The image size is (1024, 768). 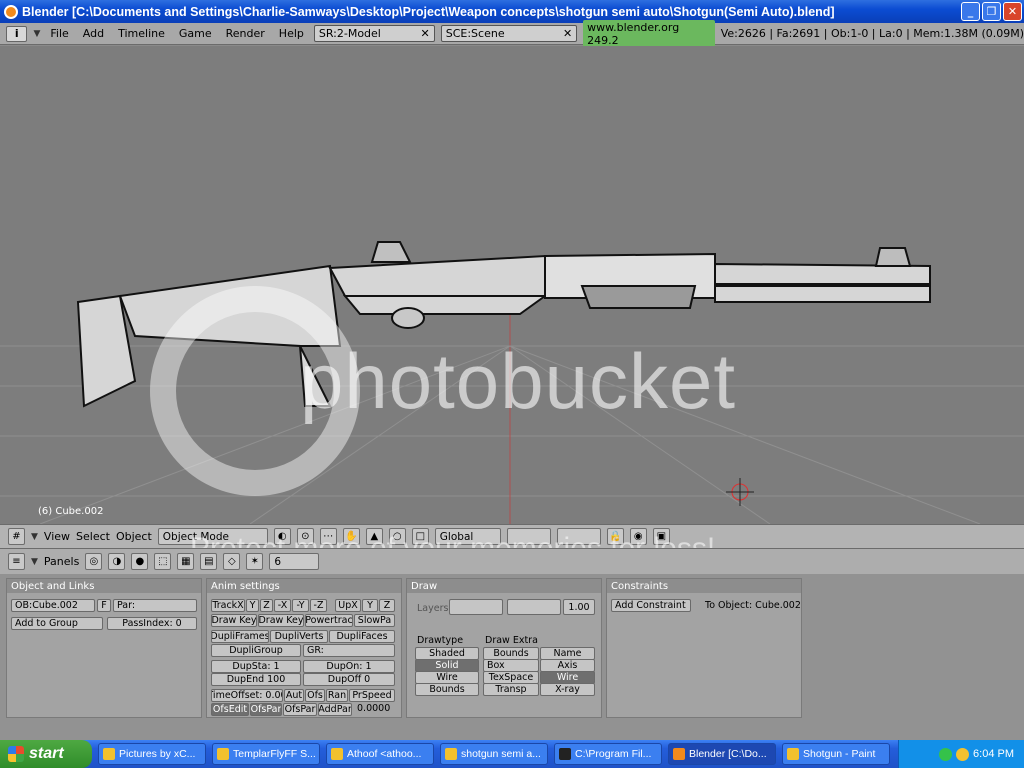 I want to click on track-negz-button: -Z, so click(x=318, y=605).